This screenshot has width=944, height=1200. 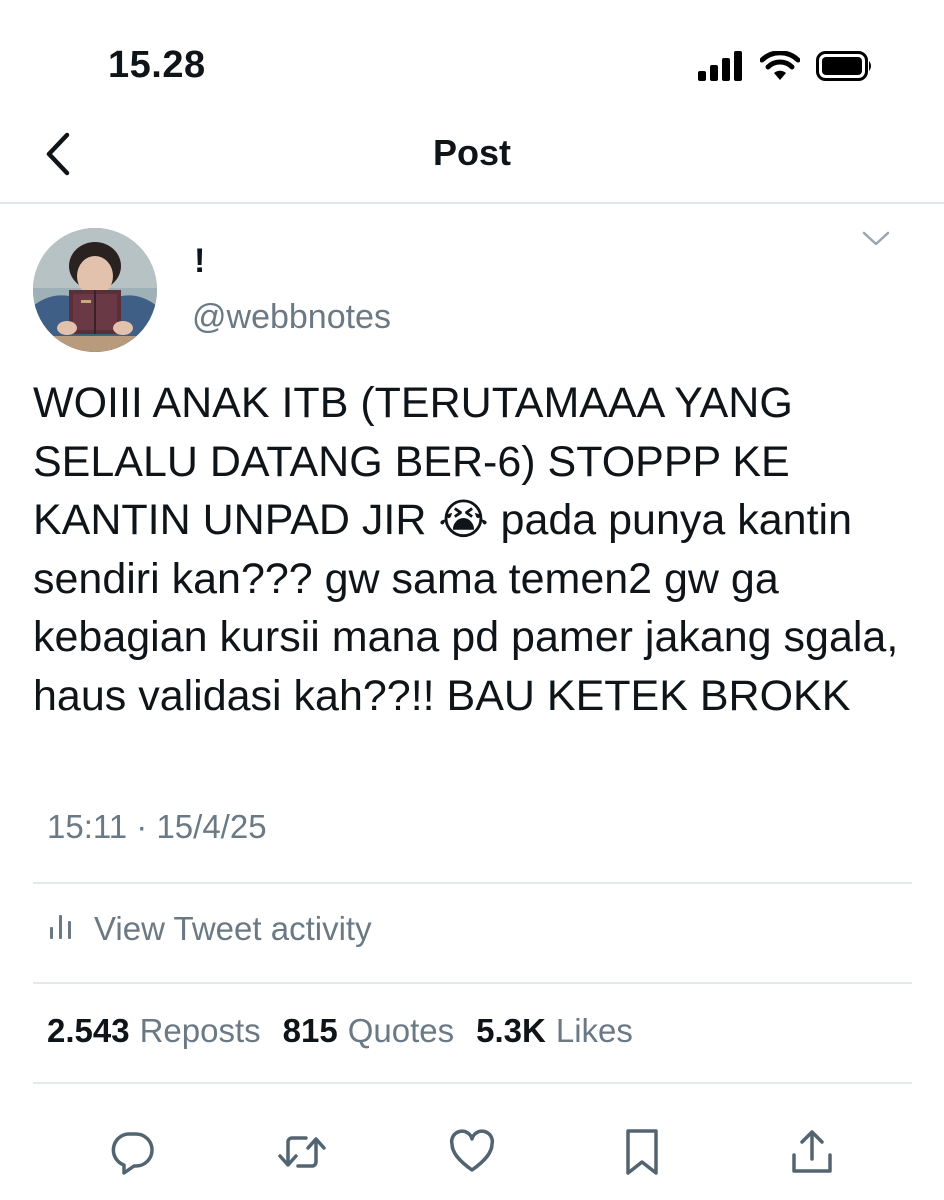 I want to click on likes-label: Likes, so click(x=594, y=1030).